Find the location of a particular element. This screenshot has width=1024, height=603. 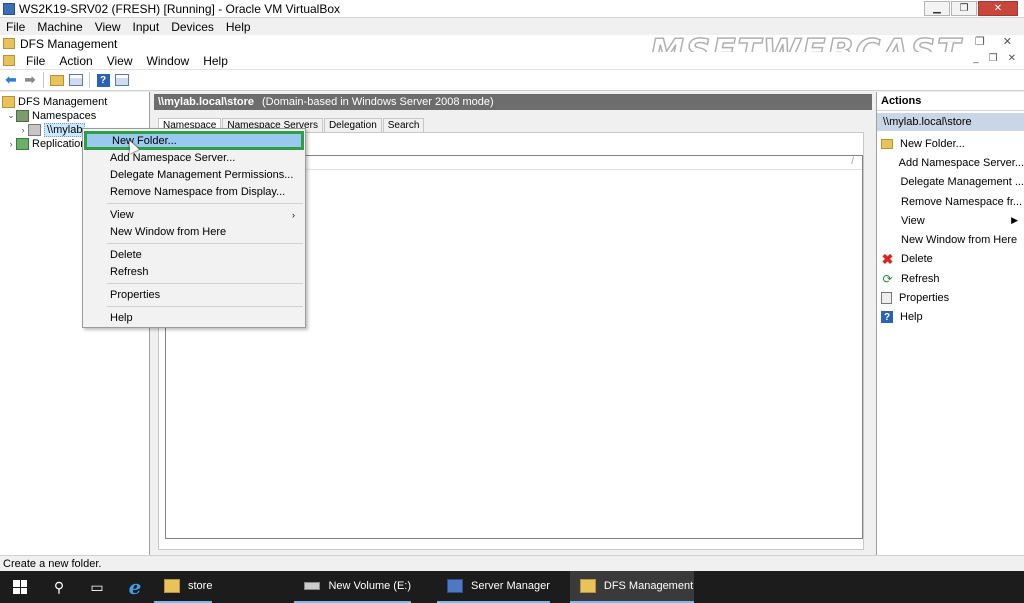

taskbar-app-server-manager: Server Manager is located at coordinates (493, 587).